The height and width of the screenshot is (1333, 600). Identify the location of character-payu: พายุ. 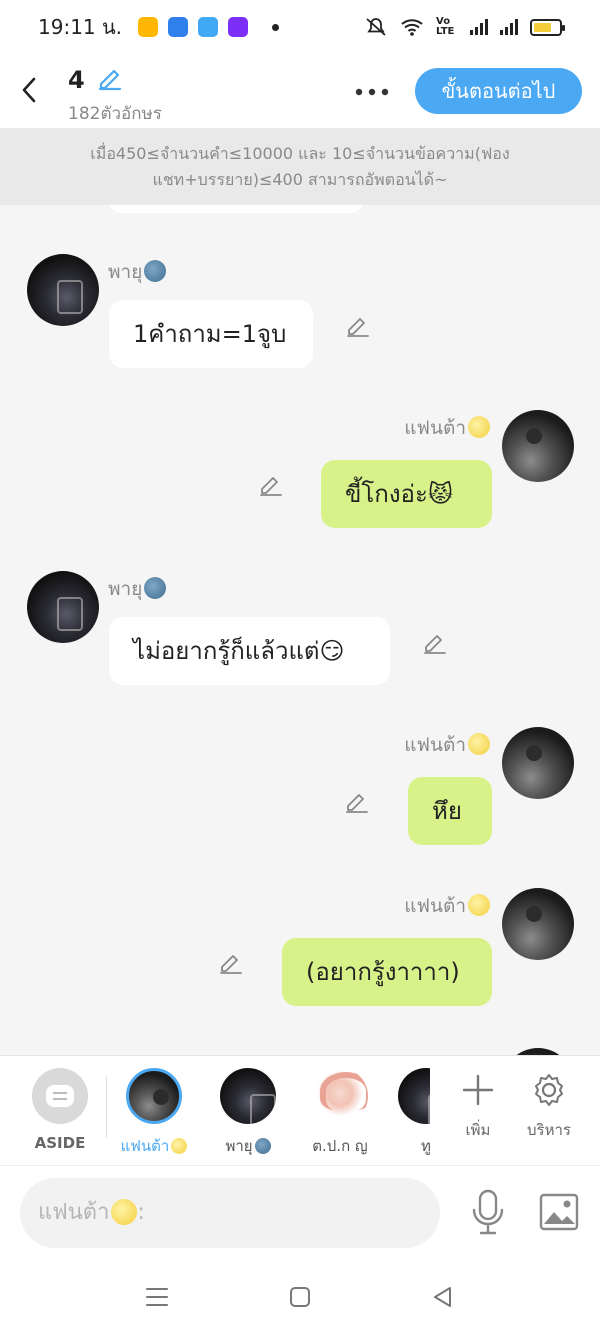
(248, 1113).